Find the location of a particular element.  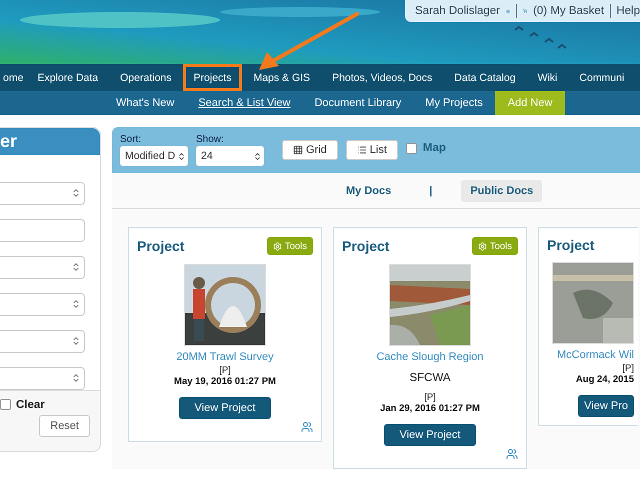

nav-link: Data Catalog is located at coordinates (485, 77).